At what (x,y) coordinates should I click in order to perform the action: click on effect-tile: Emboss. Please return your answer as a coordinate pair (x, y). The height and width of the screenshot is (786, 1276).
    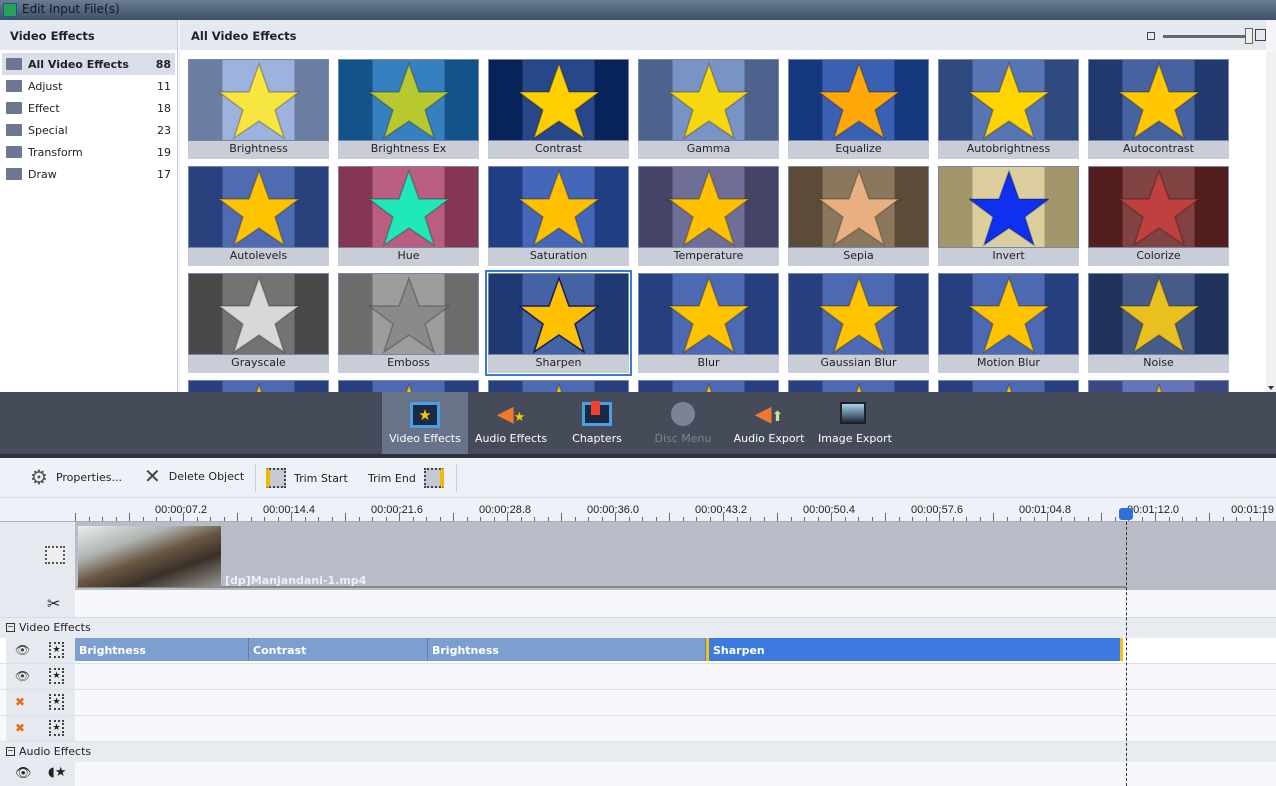
    Looking at the image, I should click on (408, 323).